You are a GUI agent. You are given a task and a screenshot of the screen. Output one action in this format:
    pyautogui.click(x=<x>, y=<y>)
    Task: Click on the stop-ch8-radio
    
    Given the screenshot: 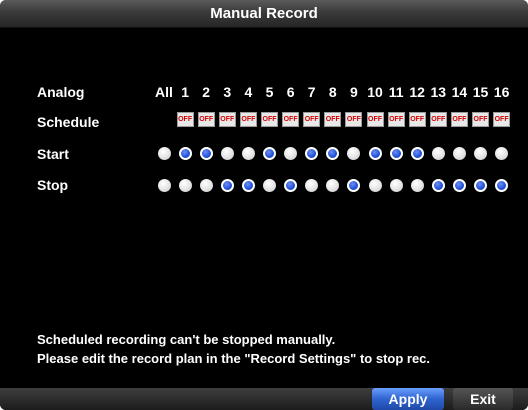 What is the action you would take?
    pyautogui.click(x=333, y=185)
    